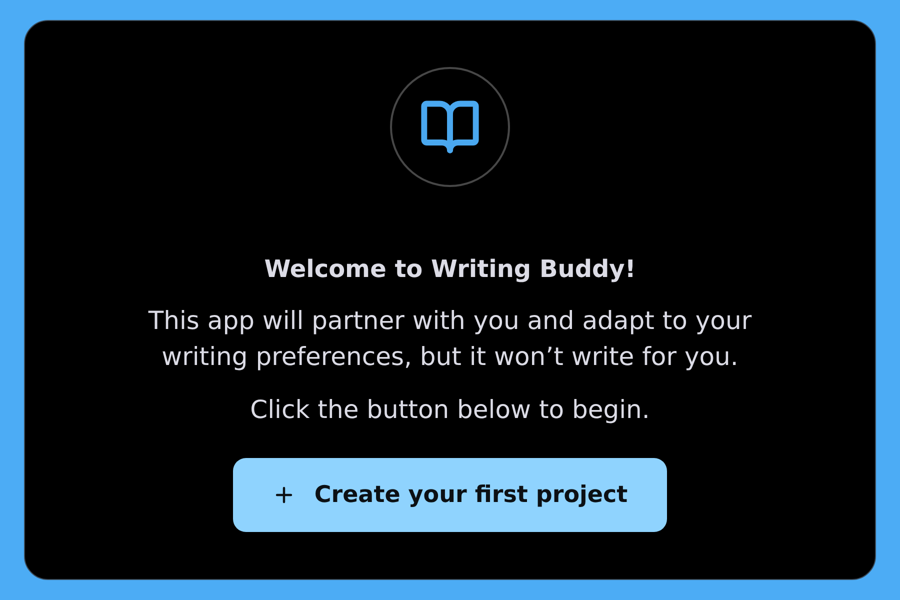 The height and width of the screenshot is (600, 900). Describe the element at coordinates (450, 339) in the screenshot. I see `description-text: This app will partner with you and adapt to your writing preferences, but it won’t write for you.` at that location.